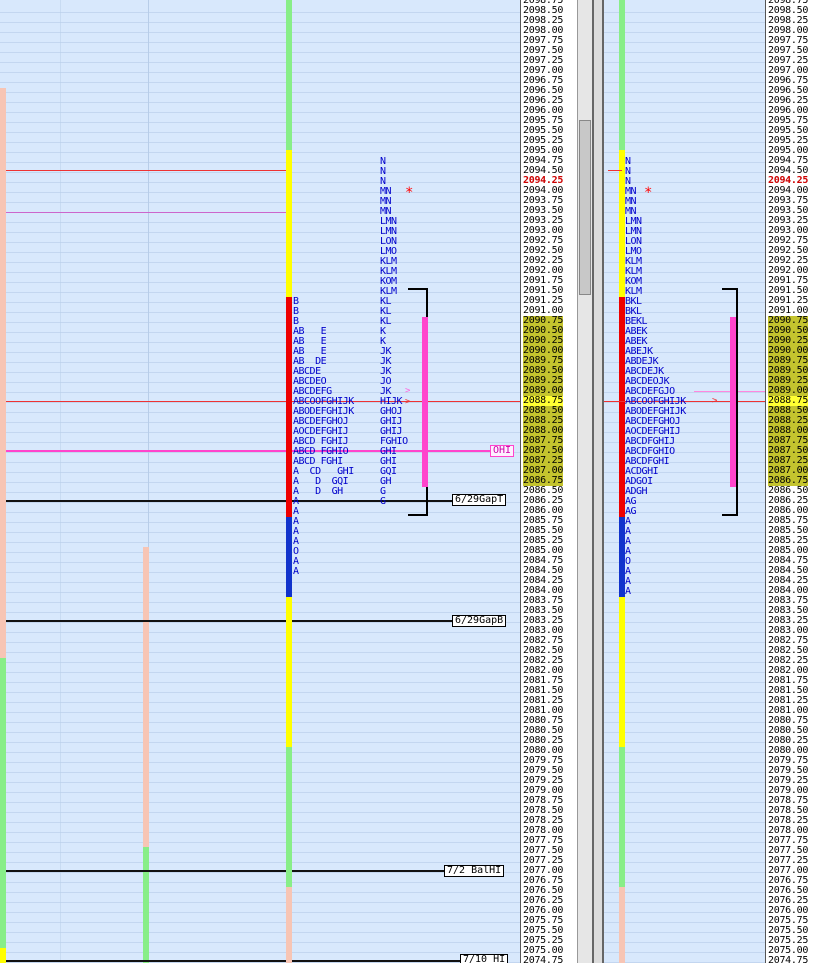  Describe the element at coordinates (585, 481) in the screenshot. I see `vertical-scrollbar` at that location.